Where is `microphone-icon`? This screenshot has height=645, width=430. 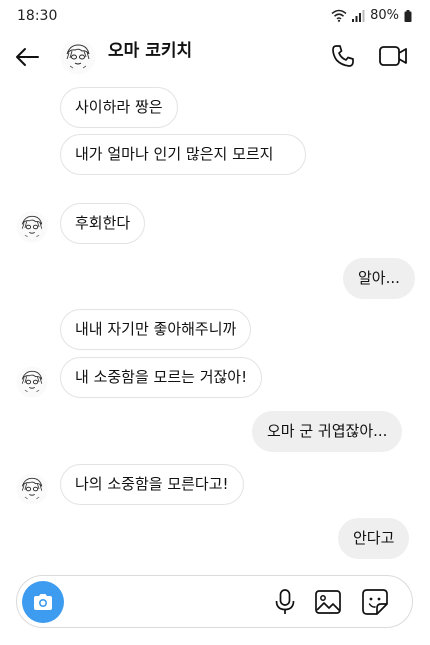 microphone-icon is located at coordinates (285, 602).